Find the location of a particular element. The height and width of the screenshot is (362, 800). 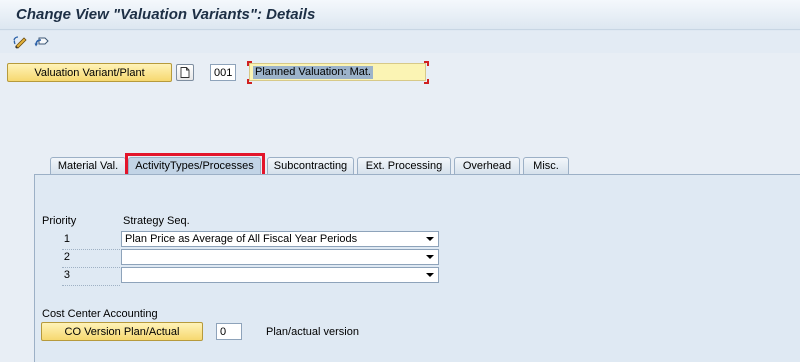

document-icon is located at coordinates (185, 72).